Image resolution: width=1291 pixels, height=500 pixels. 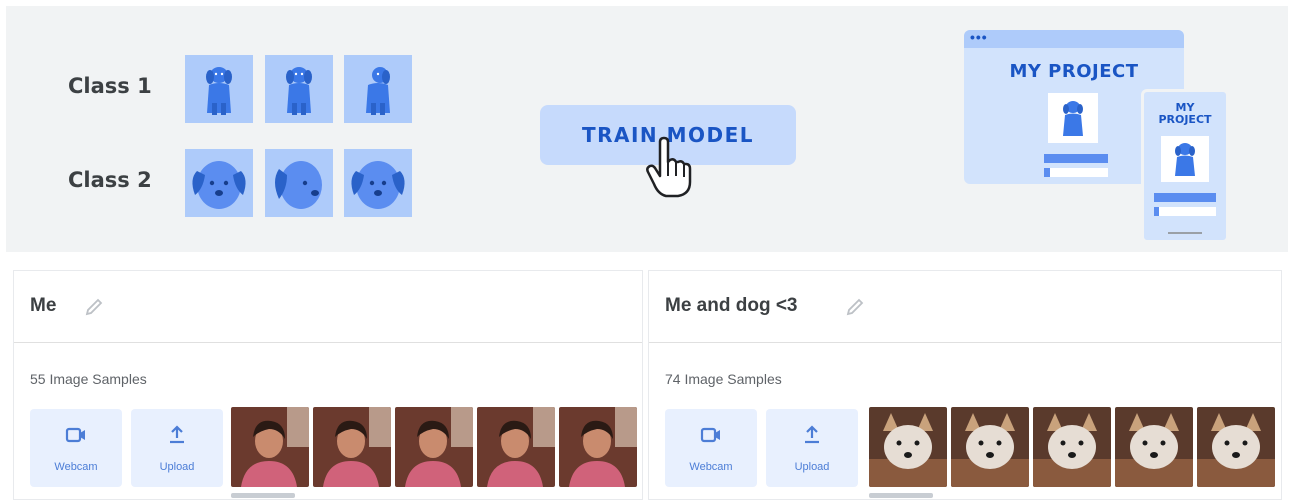 I want to click on sample-count: 55 Image Samples, so click(x=88, y=379).